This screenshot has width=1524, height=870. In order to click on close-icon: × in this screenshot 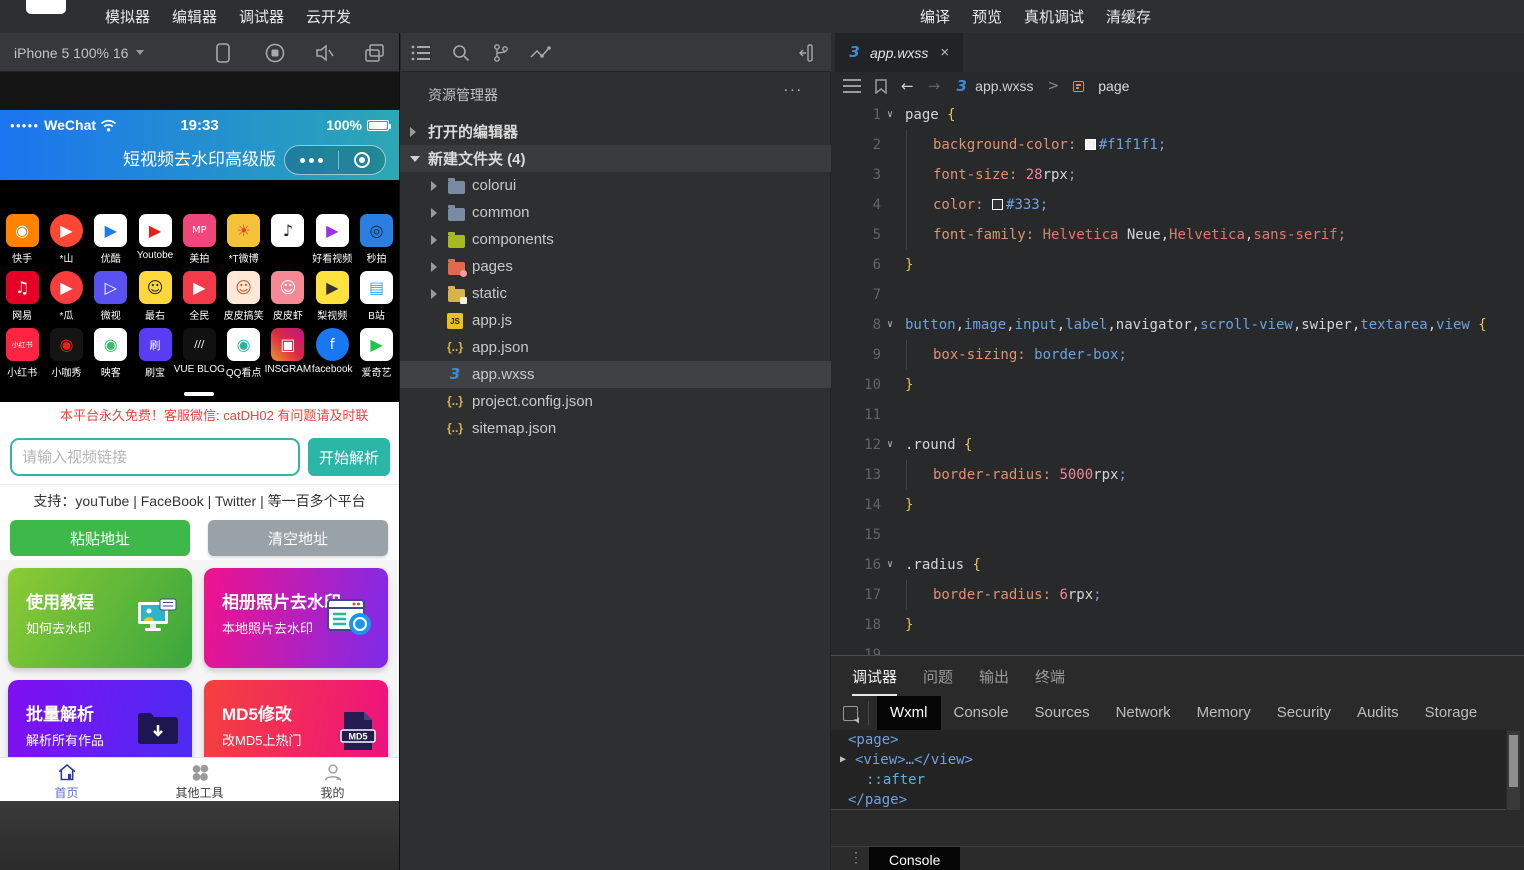, I will do `click(944, 52)`.